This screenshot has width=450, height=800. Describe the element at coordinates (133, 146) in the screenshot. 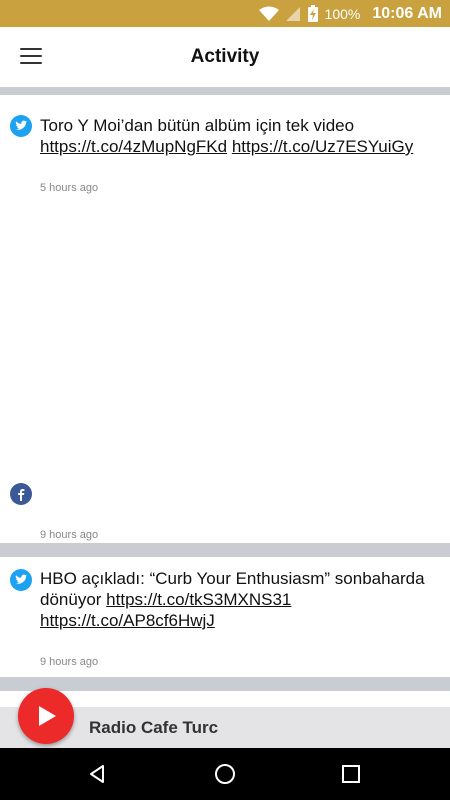

I see `feed-link: https://t.co/4zMupNgFKd` at that location.